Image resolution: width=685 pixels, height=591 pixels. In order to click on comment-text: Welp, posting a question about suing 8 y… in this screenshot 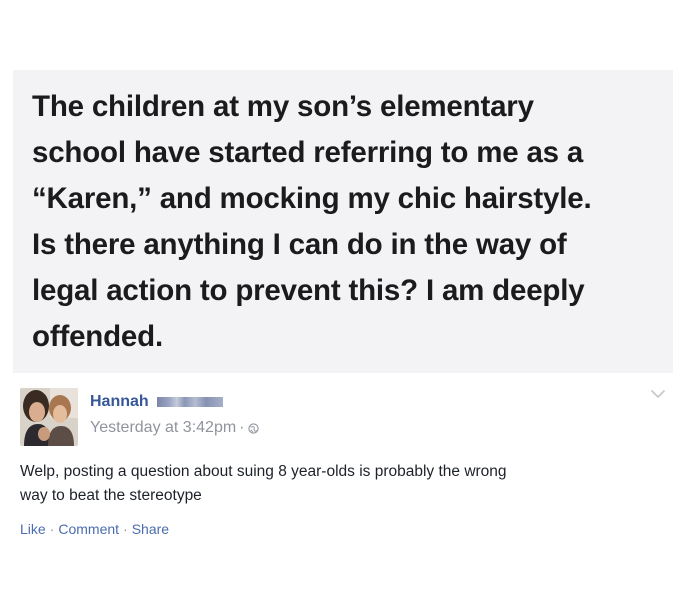, I will do `click(345, 484)`.